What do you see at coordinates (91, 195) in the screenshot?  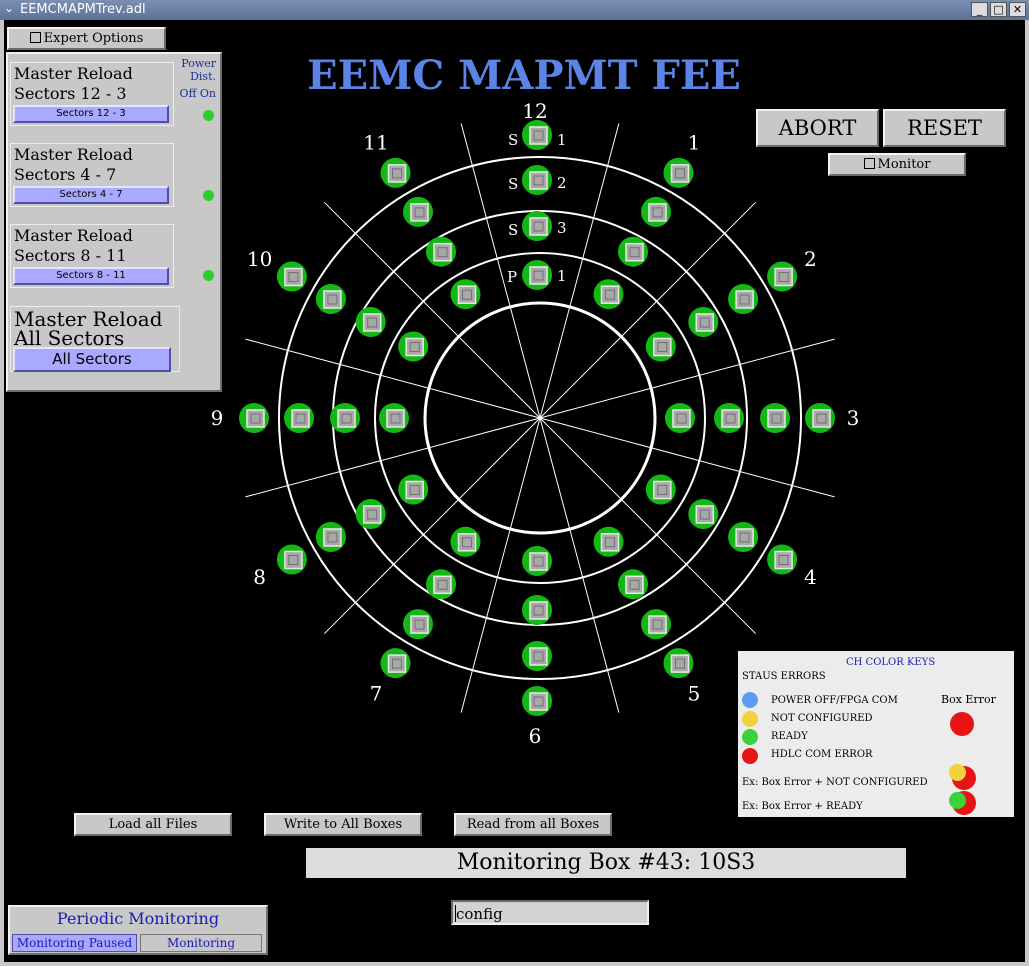 I see `sectors-4-7-button: Sectors 4 - 7` at bounding box center [91, 195].